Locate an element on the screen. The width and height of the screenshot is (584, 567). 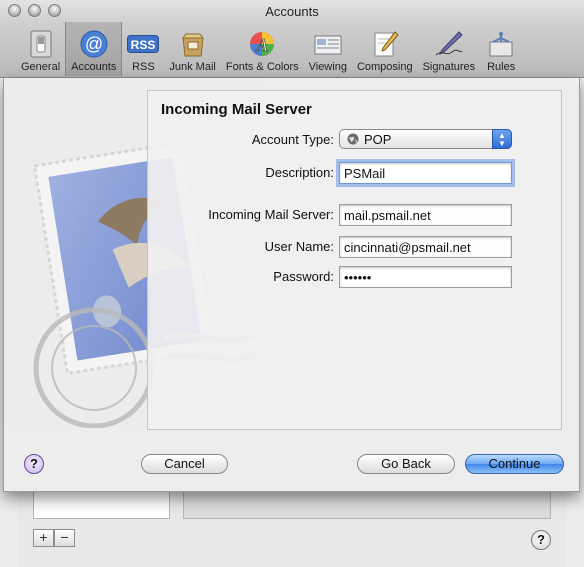
tab-composing-label: Composing is located at coordinates (384, 67).